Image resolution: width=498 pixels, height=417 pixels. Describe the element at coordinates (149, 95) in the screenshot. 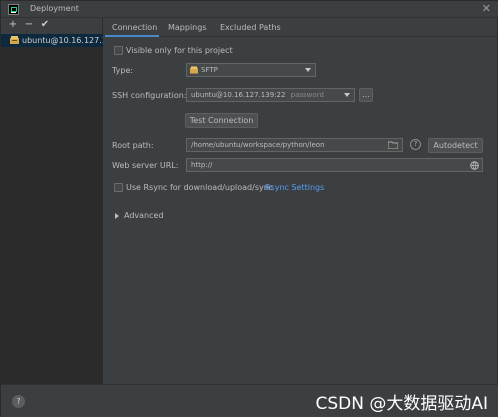

I see `ssh-configuration-label: SSH configuration:` at that location.